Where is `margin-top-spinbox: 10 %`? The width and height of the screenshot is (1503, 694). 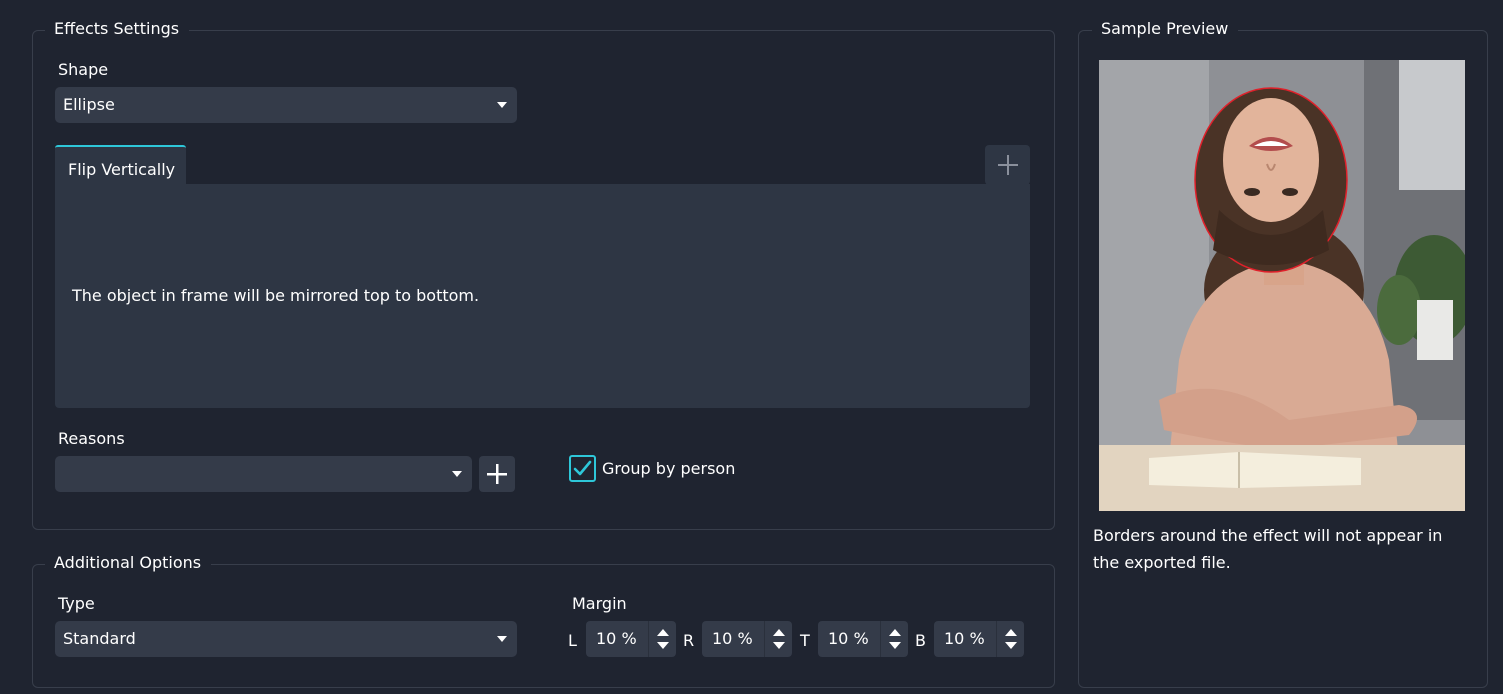
margin-top-spinbox: 10 % is located at coordinates (863, 639).